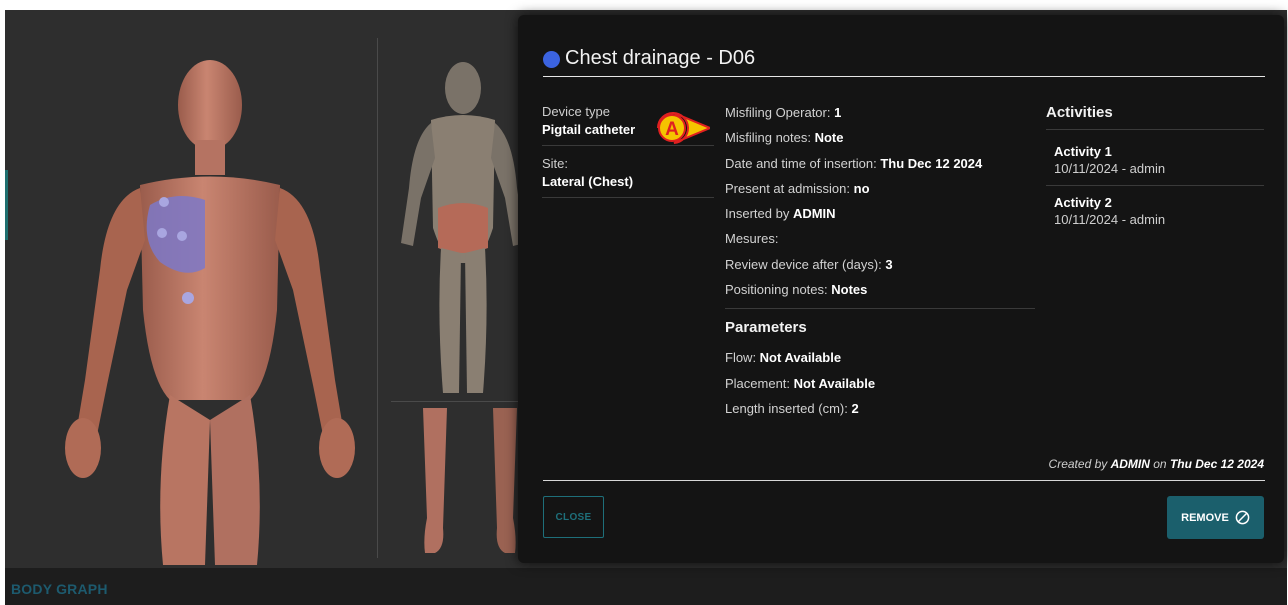  Describe the element at coordinates (470, 483) in the screenshot. I see `body-legs-figure` at that location.